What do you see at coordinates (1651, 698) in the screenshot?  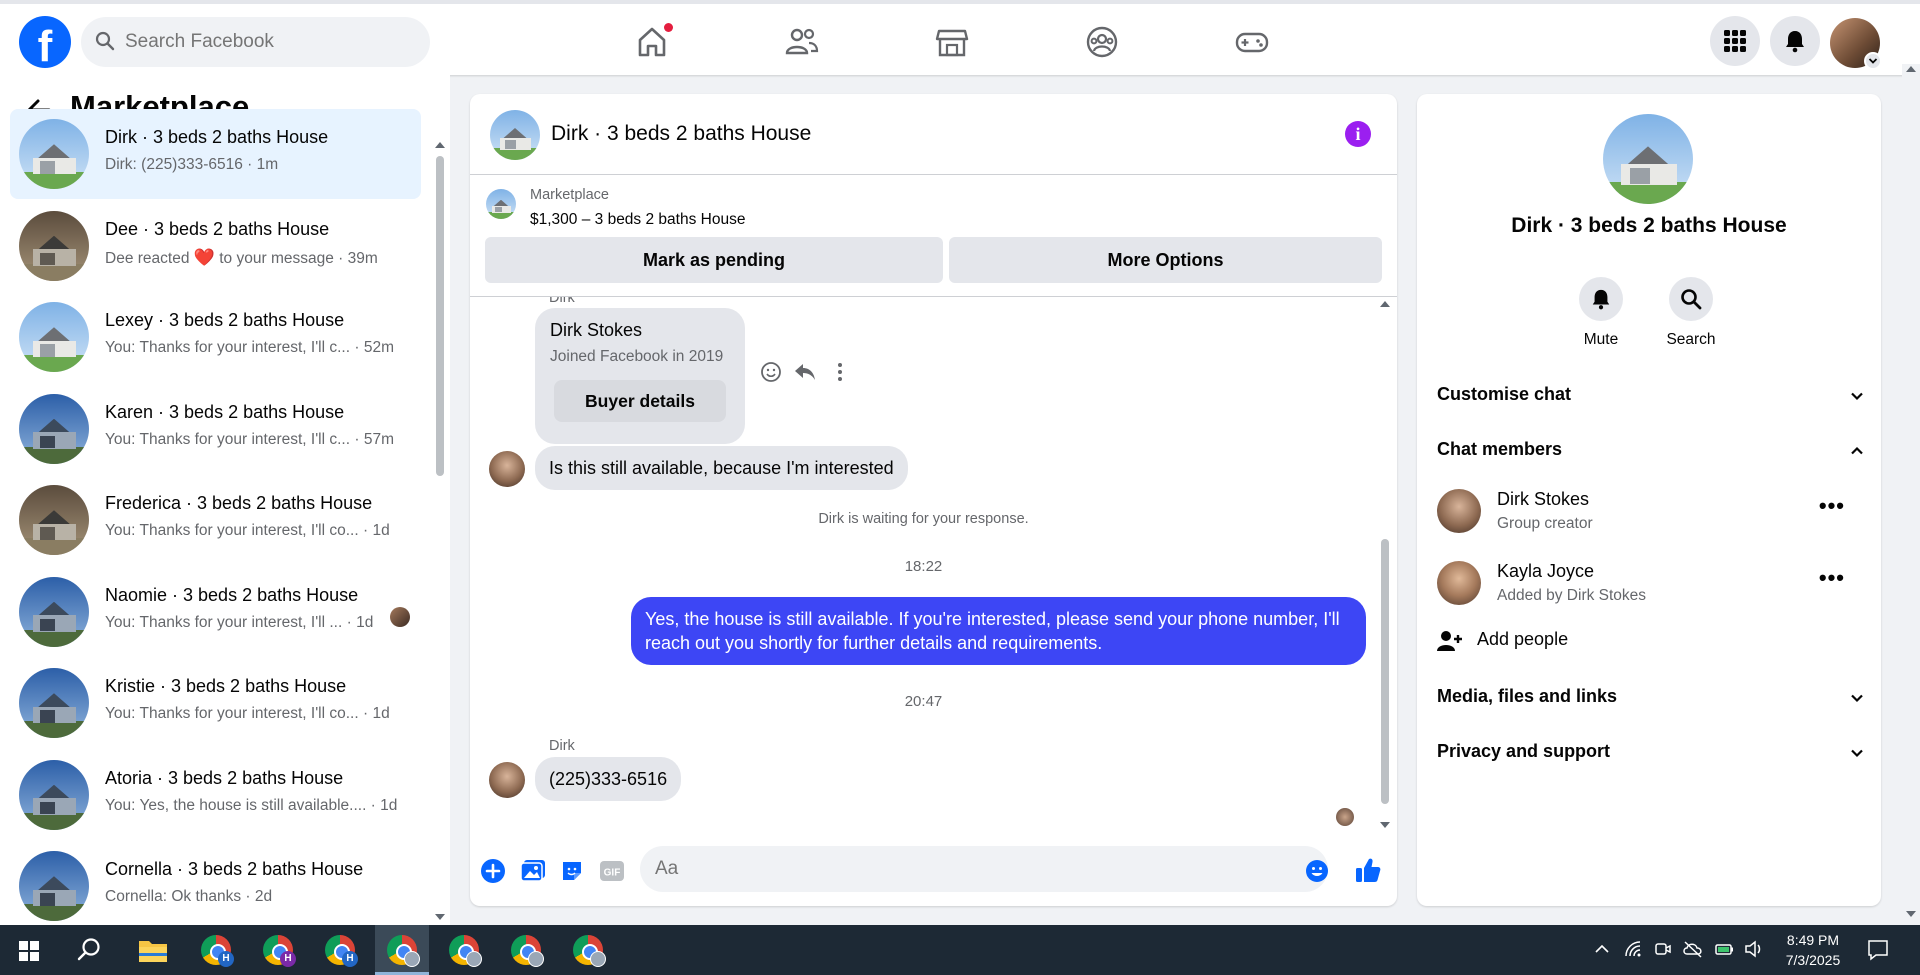 I see `media-files-links-section: Media, files and links` at bounding box center [1651, 698].